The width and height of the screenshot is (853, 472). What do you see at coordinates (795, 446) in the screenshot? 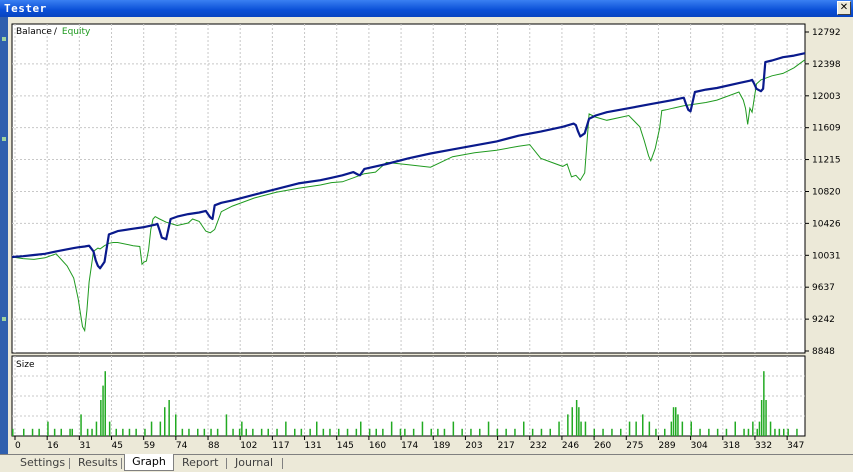
I see `x-tick-label: 347` at bounding box center [795, 446].